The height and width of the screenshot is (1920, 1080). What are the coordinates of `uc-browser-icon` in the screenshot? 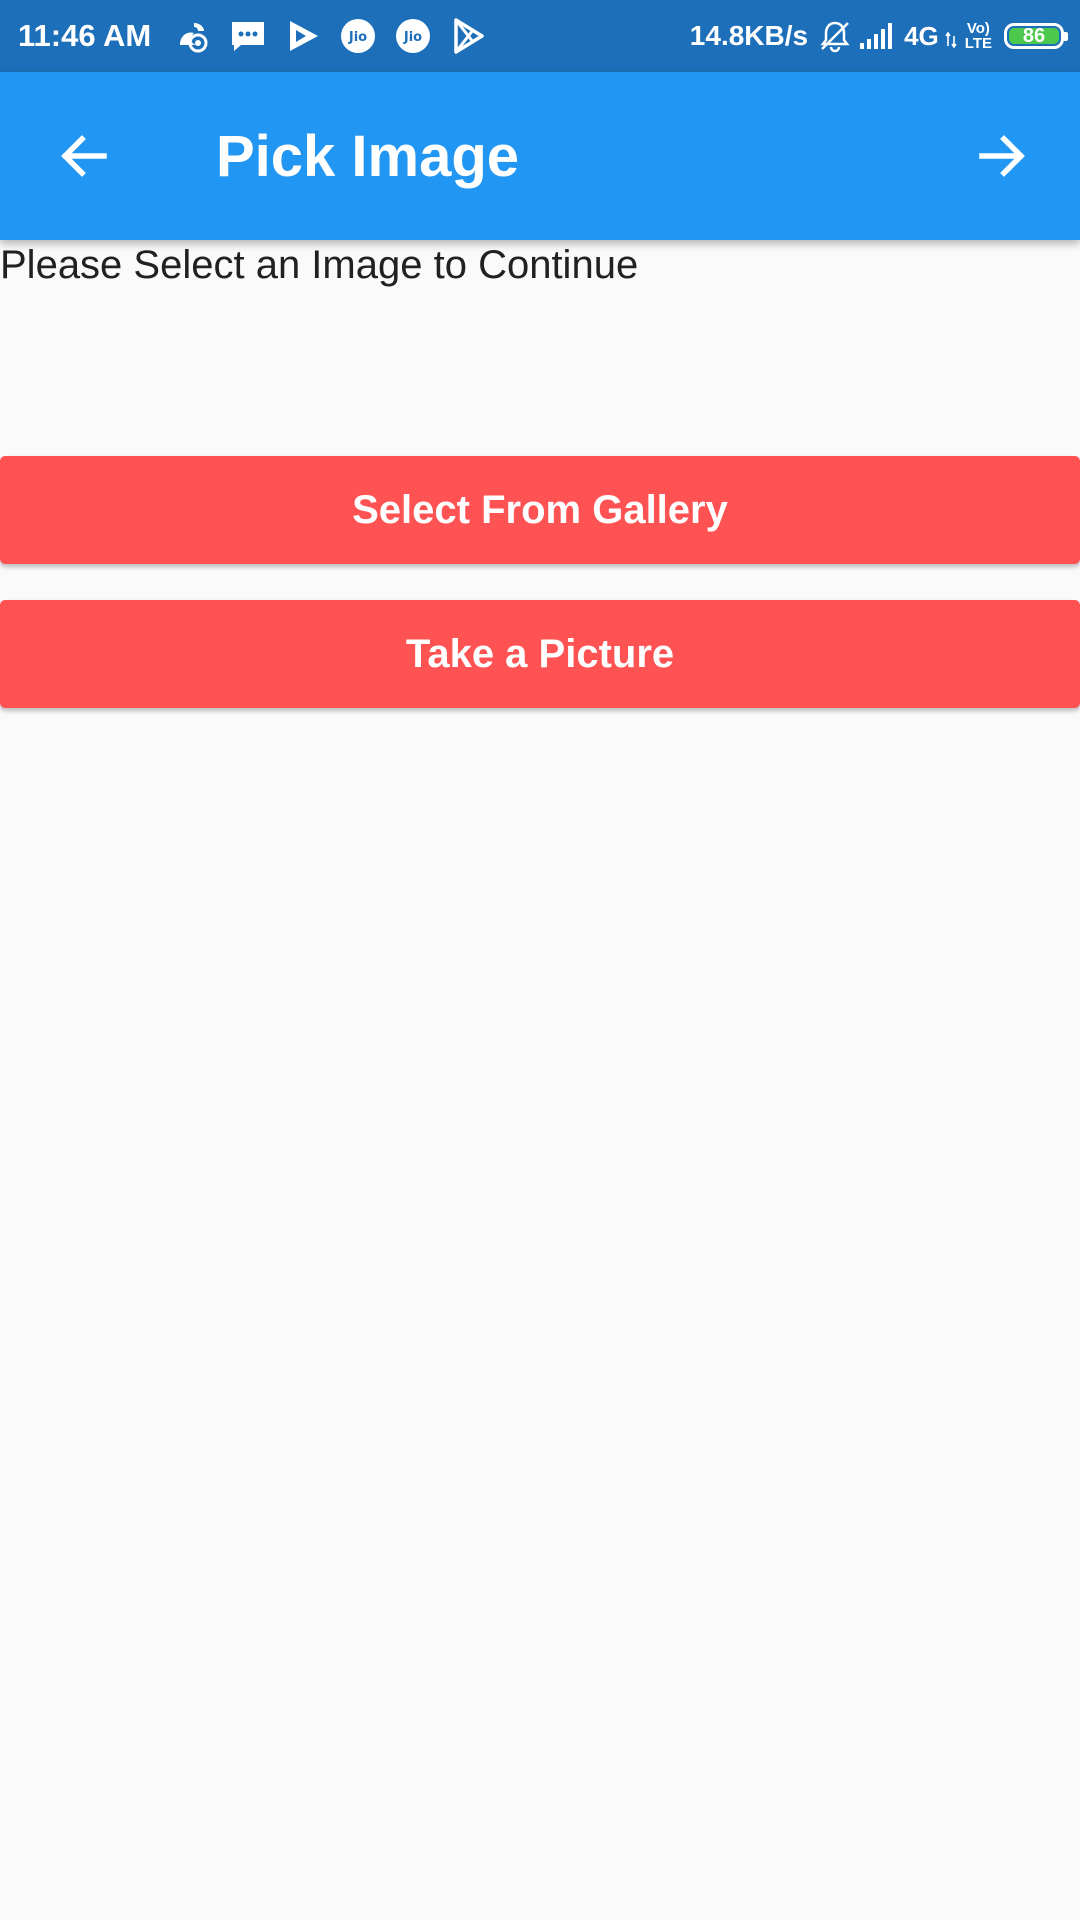 It's located at (193, 36).